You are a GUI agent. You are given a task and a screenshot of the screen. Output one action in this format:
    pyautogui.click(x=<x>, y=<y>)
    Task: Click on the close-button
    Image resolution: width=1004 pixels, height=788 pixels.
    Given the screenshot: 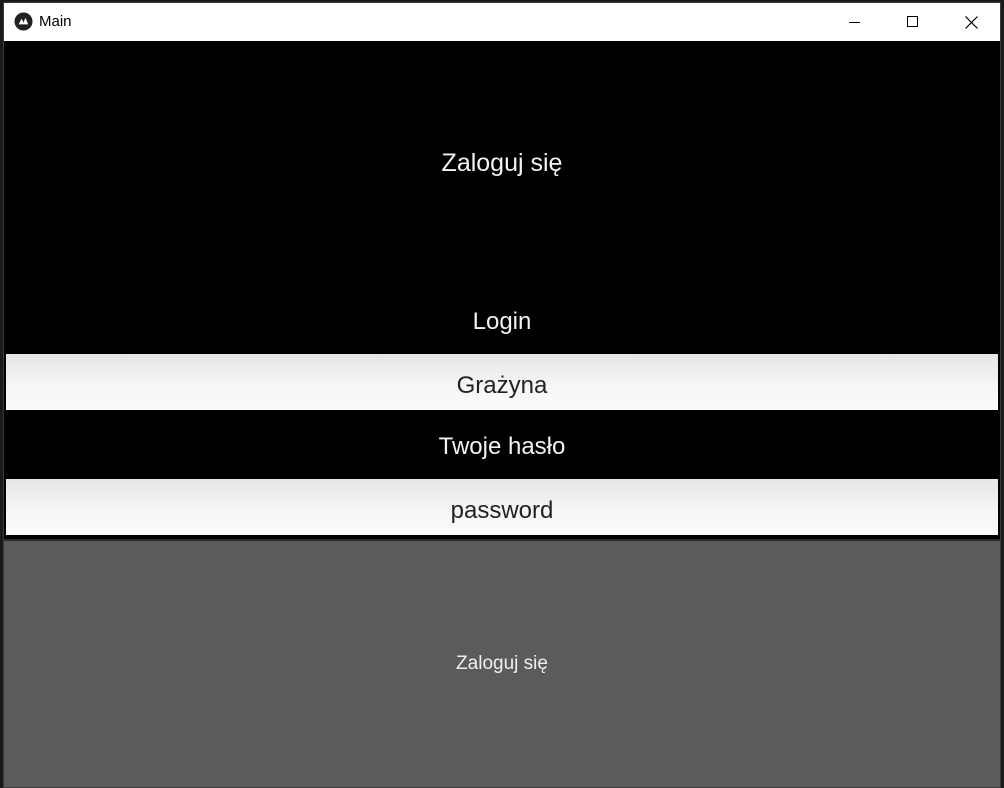 What is the action you would take?
    pyautogui.click(x=971, y=22)
    